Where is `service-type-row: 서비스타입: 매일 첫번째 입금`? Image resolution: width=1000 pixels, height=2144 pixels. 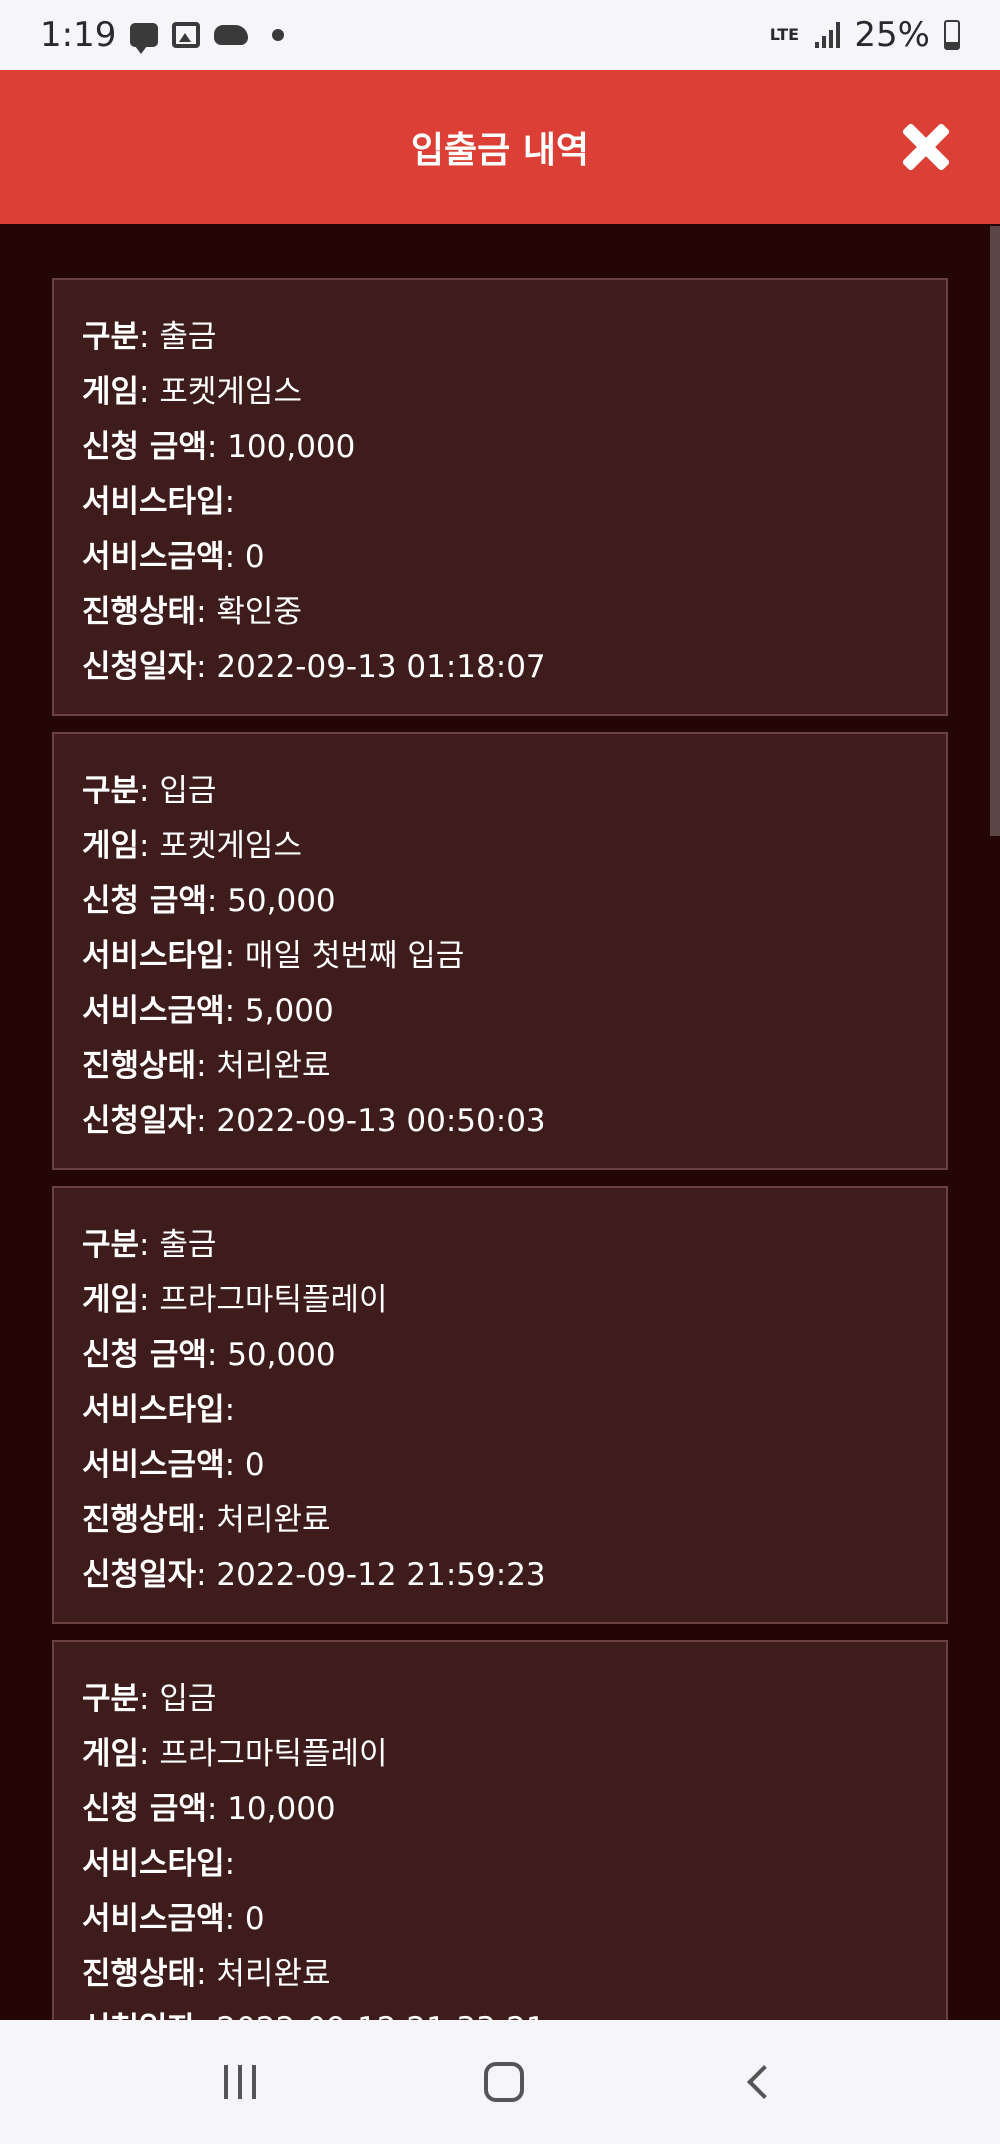
service-type-row: 서비스타입: 매일 첫번째 입금 is located at coordinates (273, 956).